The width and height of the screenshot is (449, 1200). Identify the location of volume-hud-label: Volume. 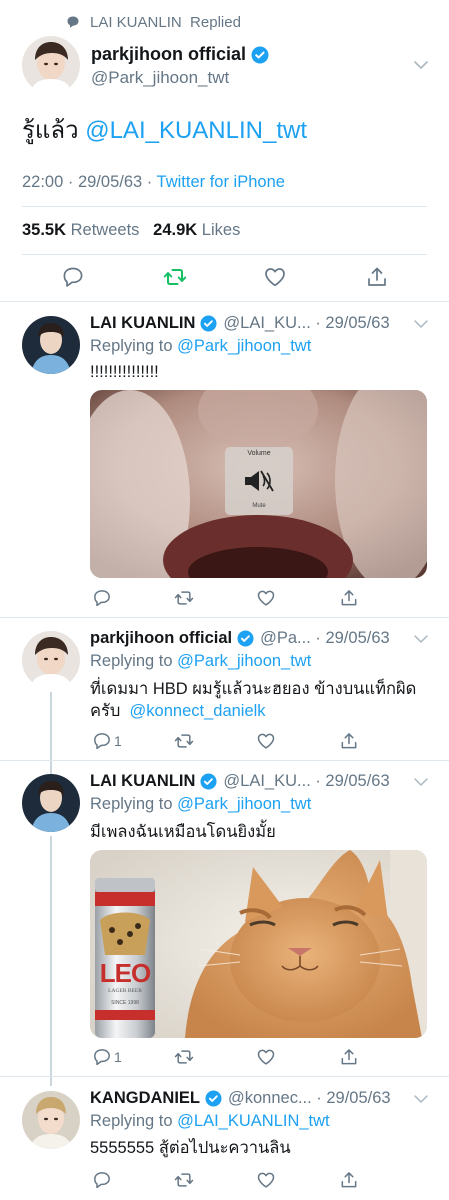
(259, 453).